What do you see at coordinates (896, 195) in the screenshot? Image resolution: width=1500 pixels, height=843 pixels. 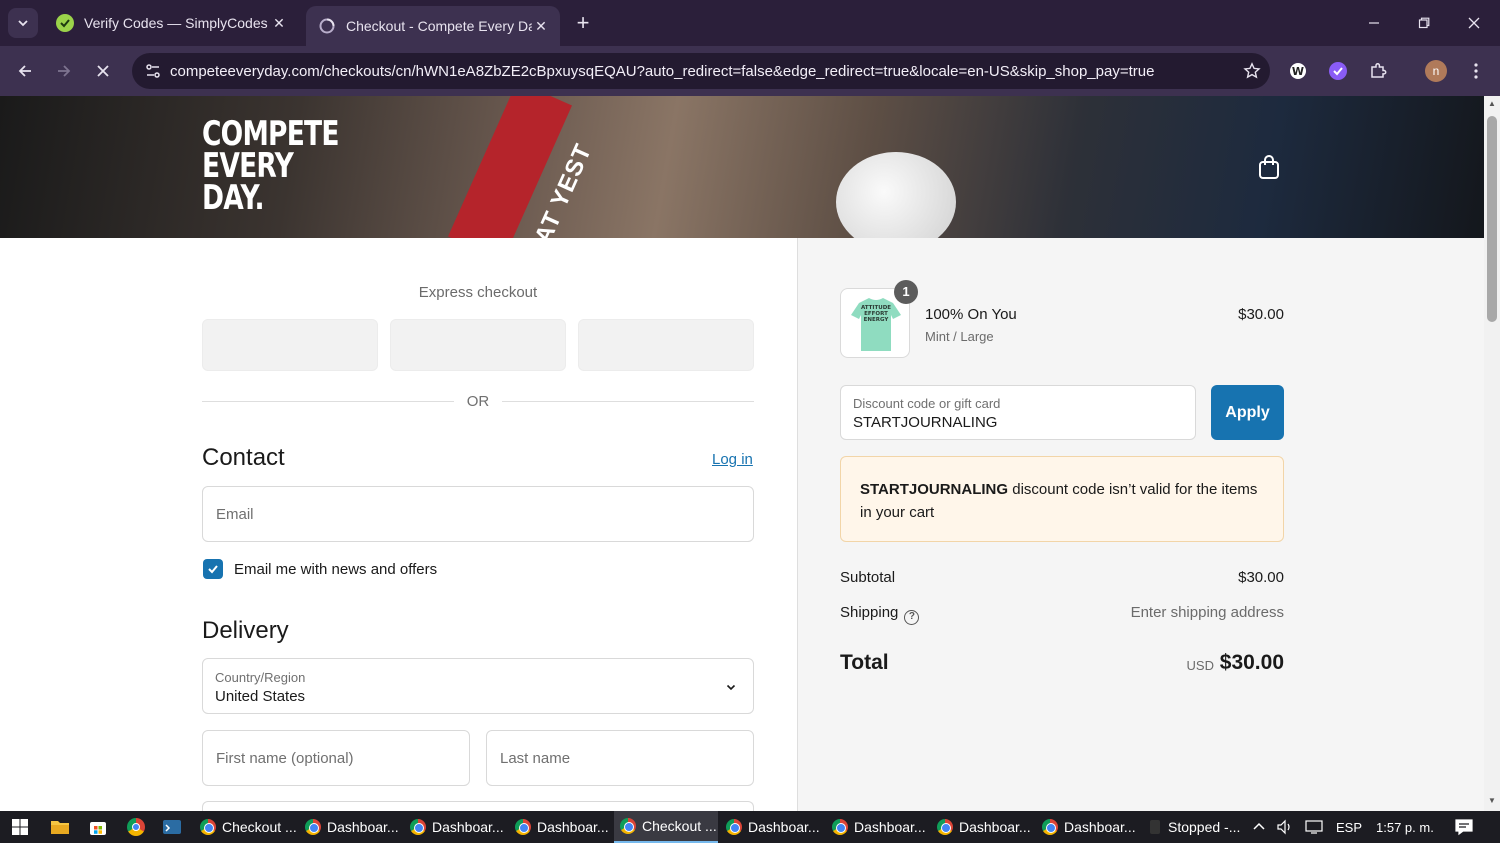 I see `ball-image` at bounding box center [896, 195].